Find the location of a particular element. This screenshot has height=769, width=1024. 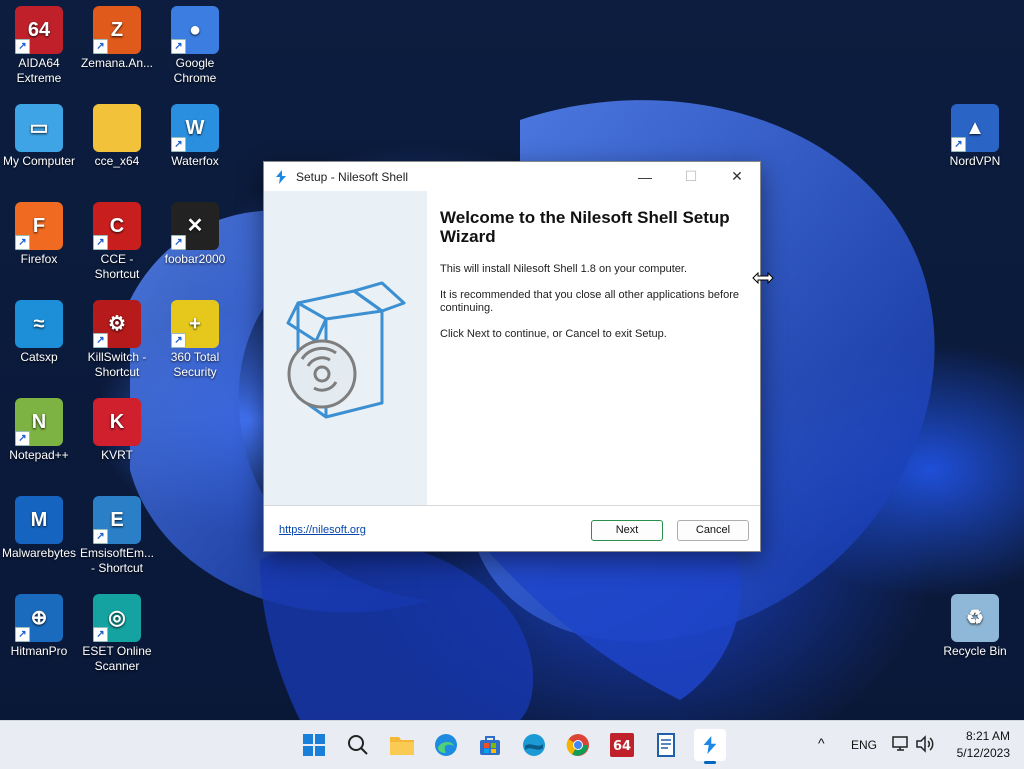

desktop-icon: 64 ↗ AIDA64 Extreme is located at coordinates (39, 46).